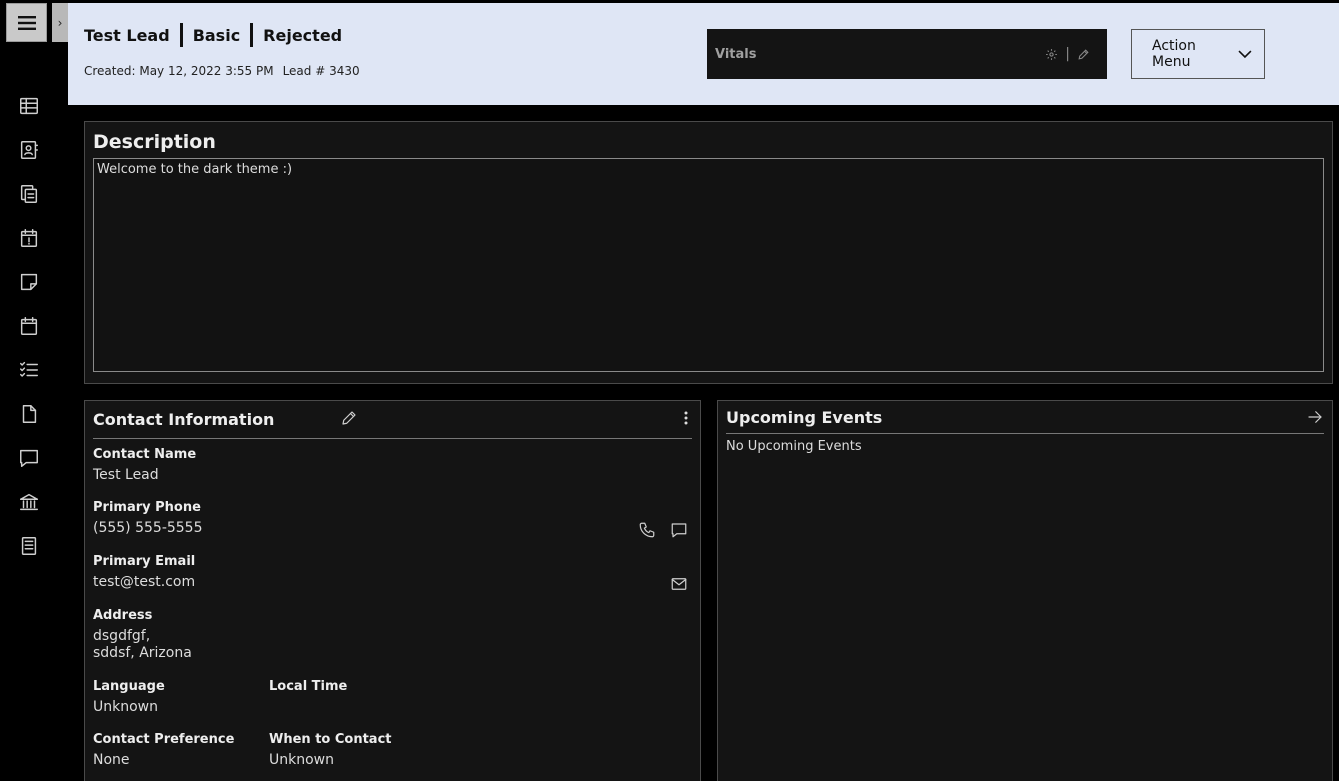 This screenshot has width=1339, height=781. Describe the element at coordinates (330, 739) in the screenshot. I see `field-label: When to Contact` at that location.